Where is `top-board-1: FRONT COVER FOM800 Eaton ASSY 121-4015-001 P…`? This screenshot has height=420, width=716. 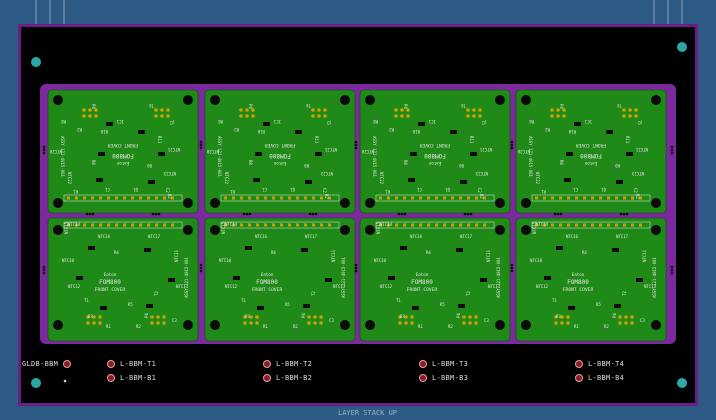
top-board-1: FRONT COVER FOM800 Eaton ASSY 121-4015-001 P… is located at coordinates (123, 151).